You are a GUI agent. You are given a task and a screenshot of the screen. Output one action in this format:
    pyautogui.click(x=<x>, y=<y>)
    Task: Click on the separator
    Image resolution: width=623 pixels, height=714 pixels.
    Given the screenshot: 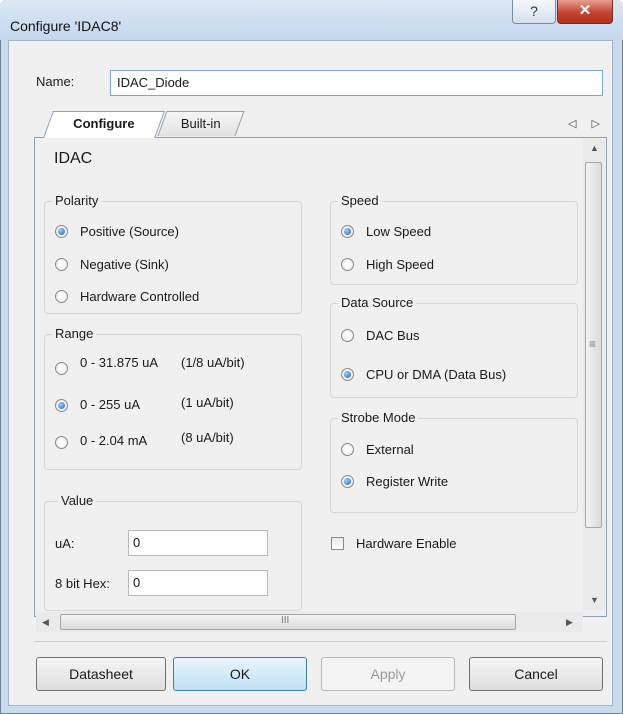 What is the action you would take?
    pyautogui.click(x=320, y=641)
    